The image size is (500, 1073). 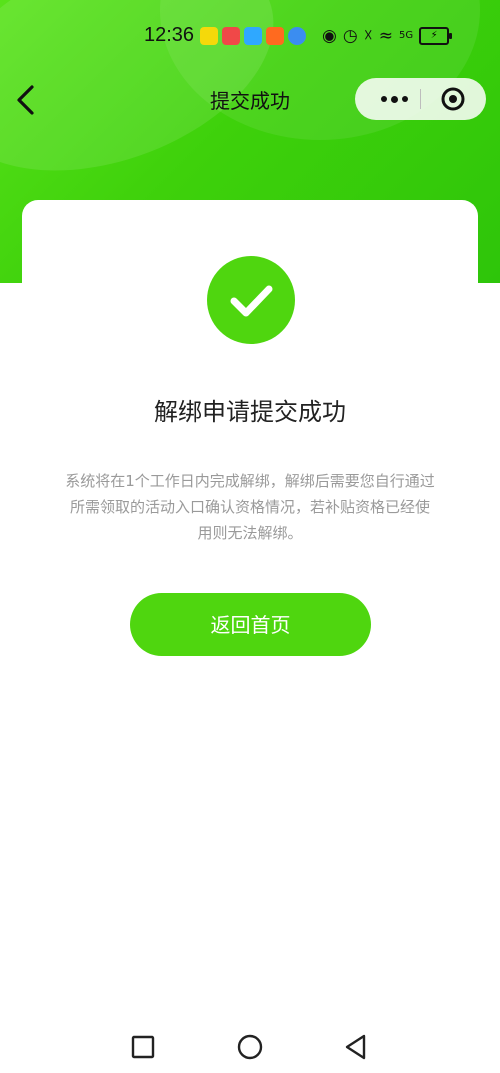 I want to click on status-time: 12:36, so click(x=169, y=35).